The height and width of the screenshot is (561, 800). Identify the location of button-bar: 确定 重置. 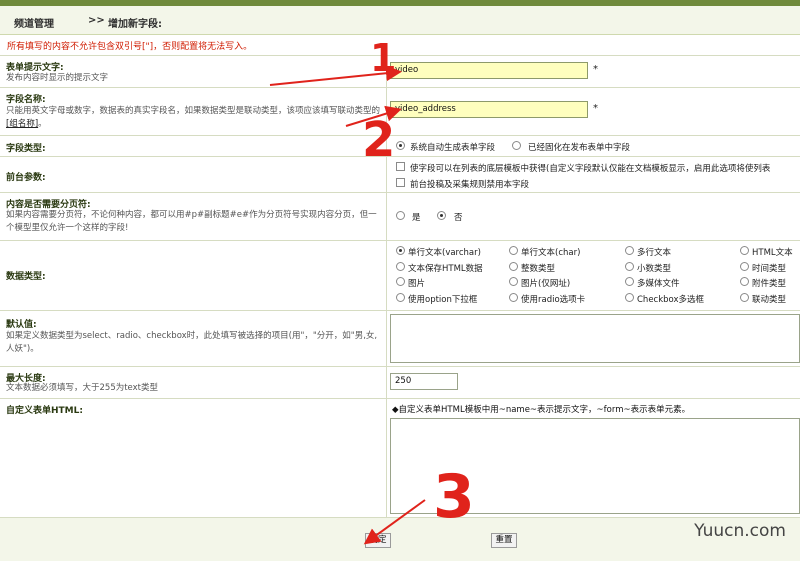
(400, 539).